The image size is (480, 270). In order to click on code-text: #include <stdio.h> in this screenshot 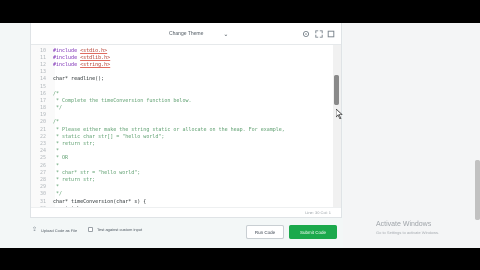, I will do `click(78, 51)`.